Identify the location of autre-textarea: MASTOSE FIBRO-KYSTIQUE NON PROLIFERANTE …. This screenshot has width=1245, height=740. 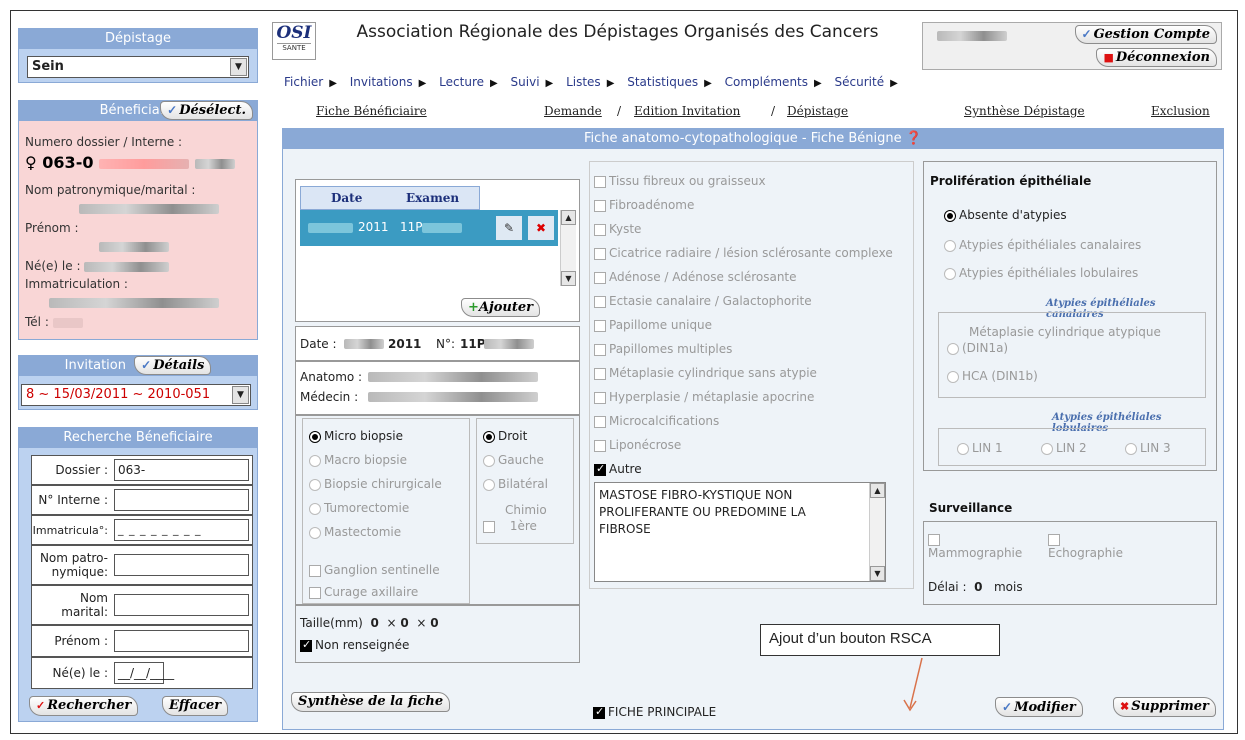
(740, 532).